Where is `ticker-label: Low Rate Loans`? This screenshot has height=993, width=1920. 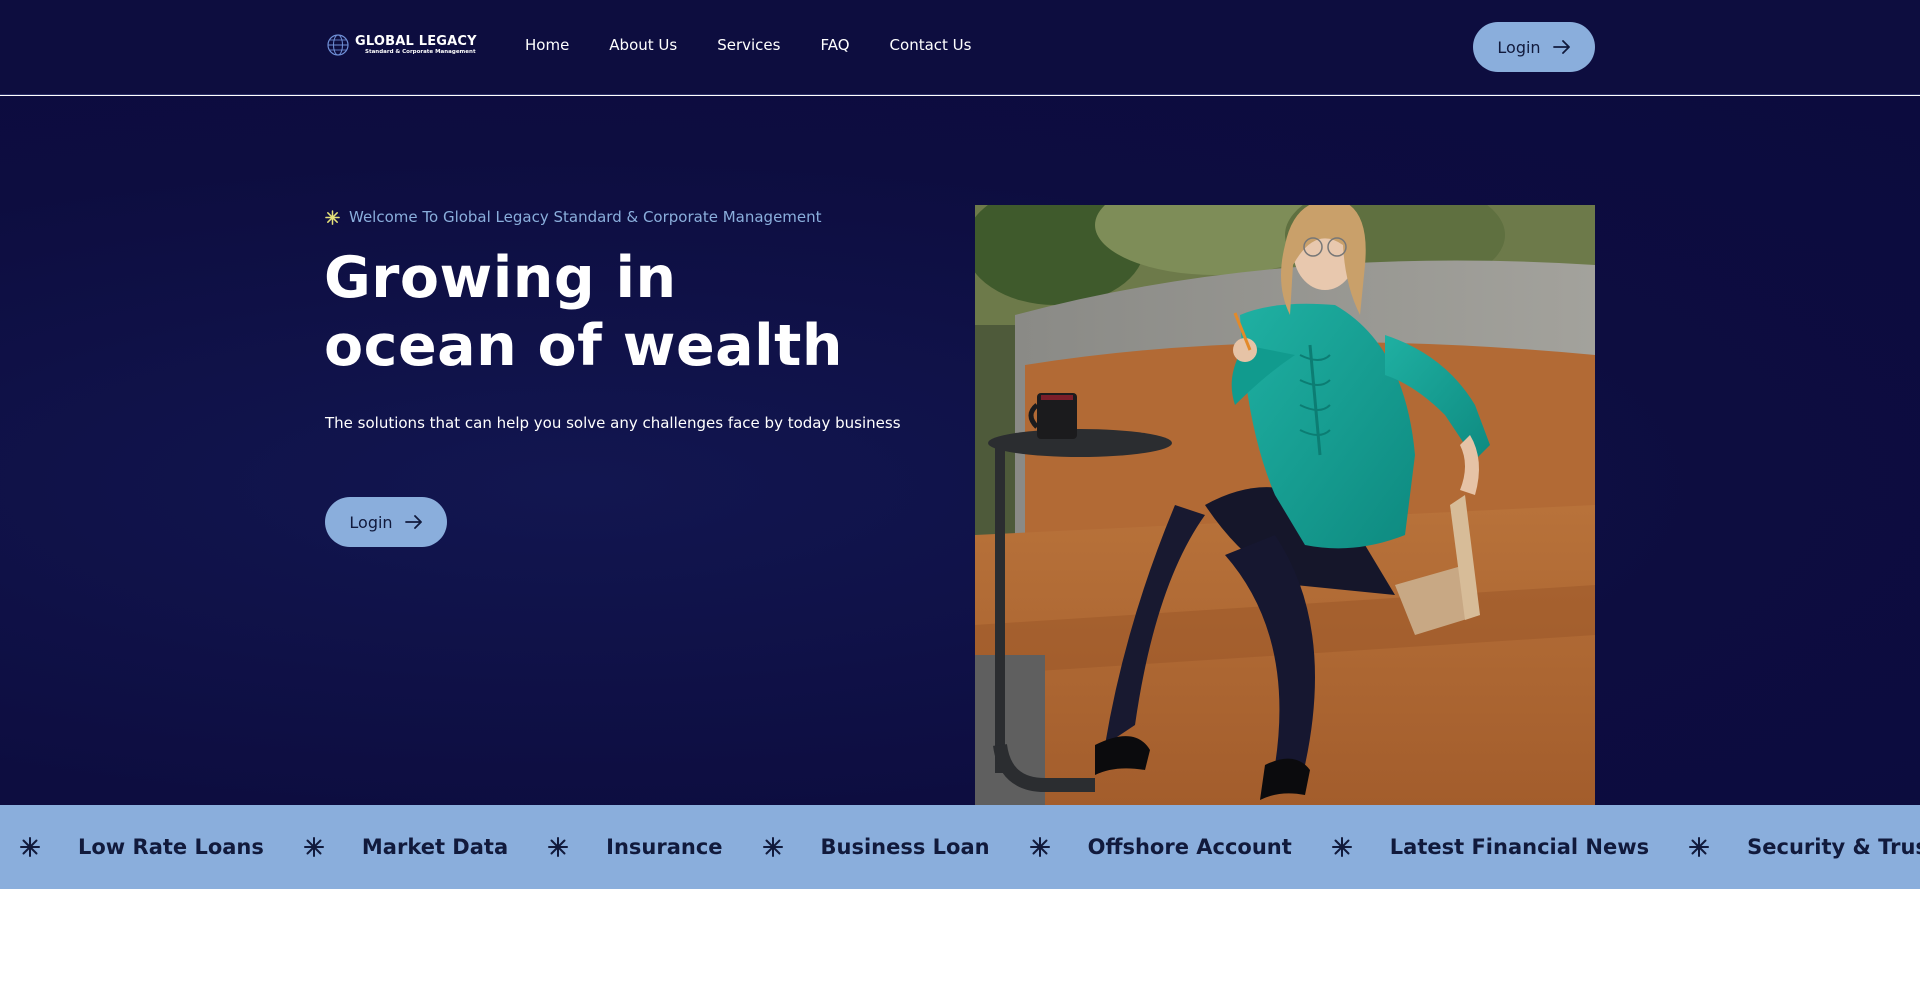
ticker-label: Low Rate Loans is located at coordinates (171, 847).